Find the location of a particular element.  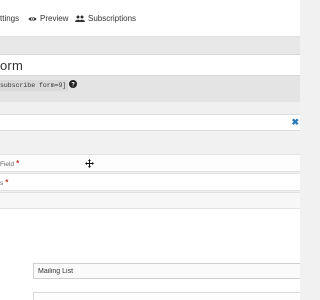

field-row-1: Field * is located at coordinates (150, 163).